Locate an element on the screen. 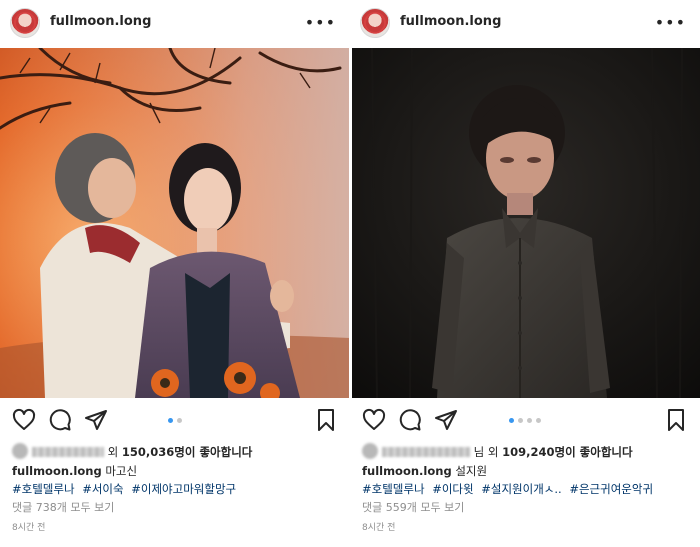 This screenshot has width=700, height=547. hashtag-link: #은근귀여운악귀 is located at coordinates (611, 489).